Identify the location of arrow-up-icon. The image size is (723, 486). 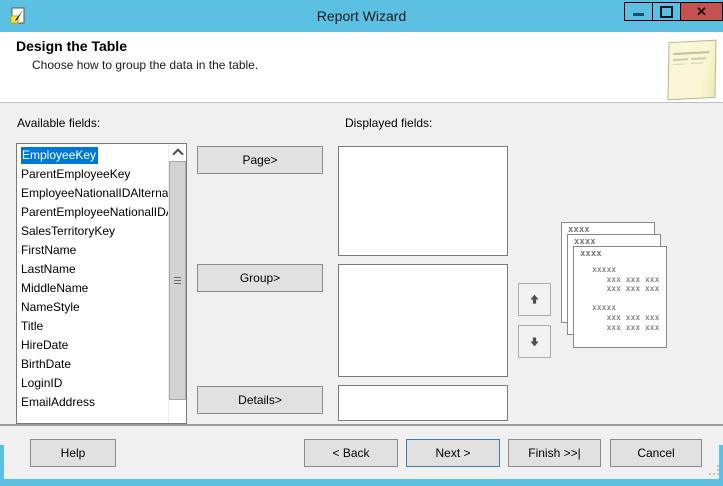
(534, 299).